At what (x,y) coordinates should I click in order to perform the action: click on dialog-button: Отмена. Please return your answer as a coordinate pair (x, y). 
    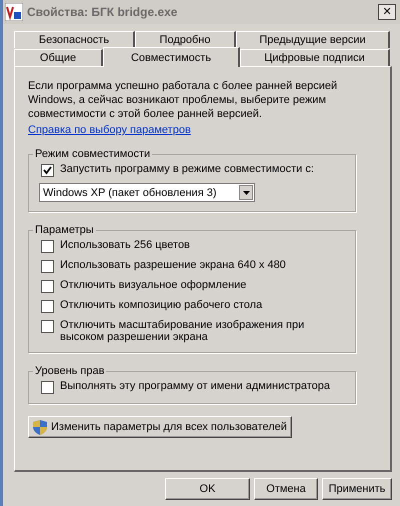
    Looking at the image, I should click on (286, 489).